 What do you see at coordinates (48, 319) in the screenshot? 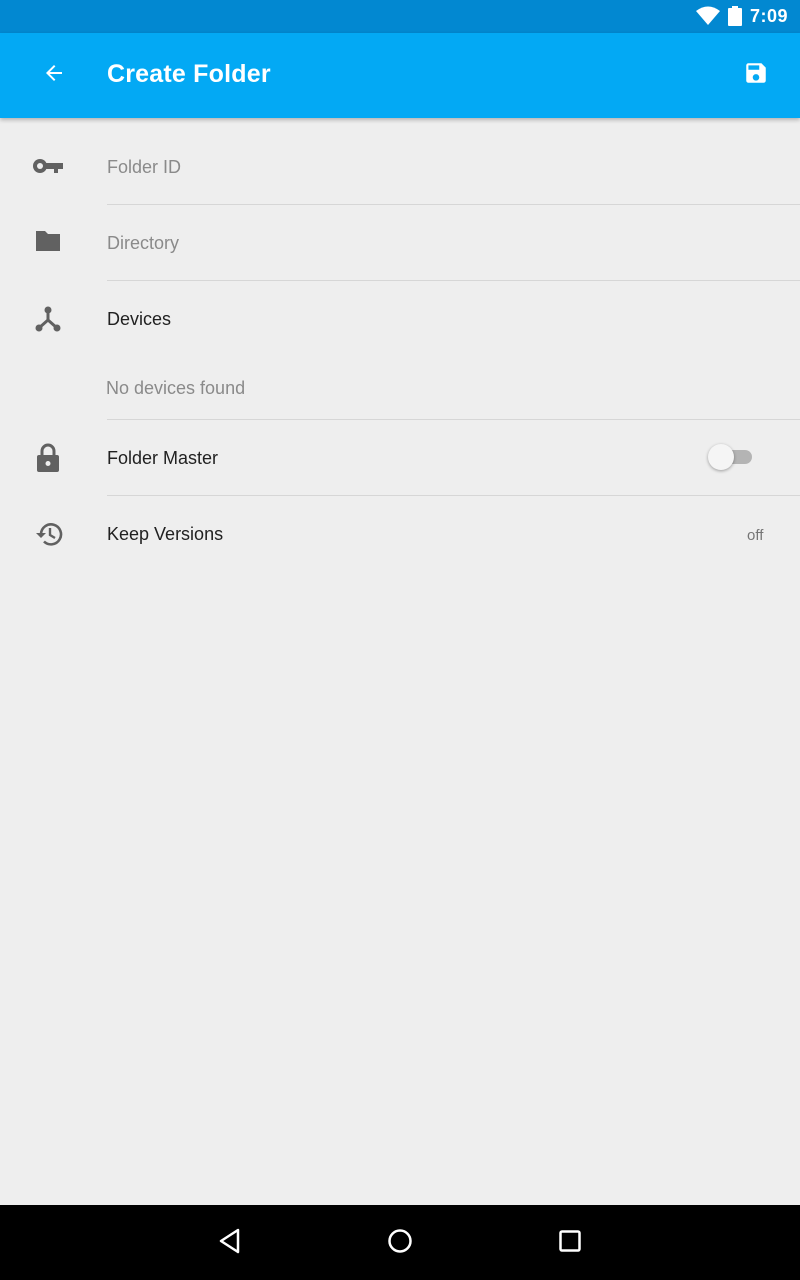
I see `devices-icon` at bounding box center [48, 319].